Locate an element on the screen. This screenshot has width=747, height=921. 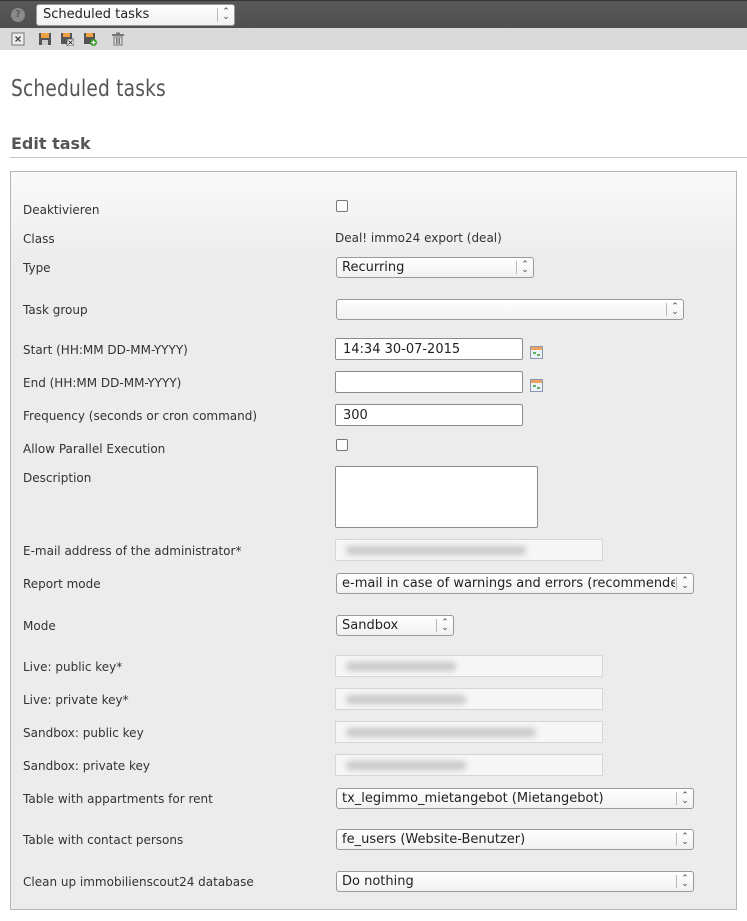
section-title: Edit task is located at coordinates (51, 143).